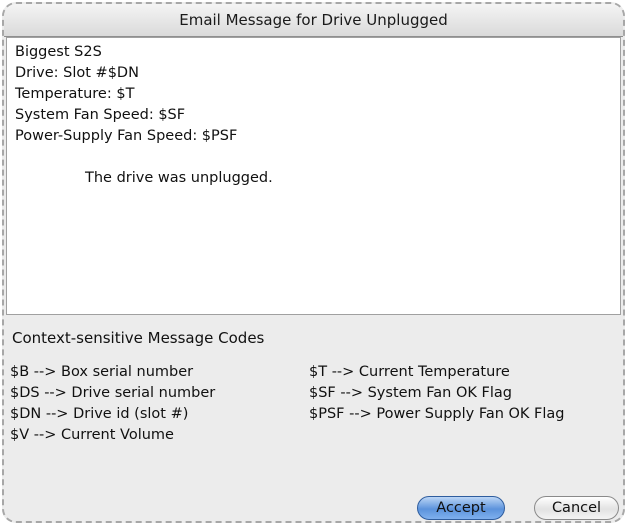 The height and width of the screenshot is (529, 631). What do you see at coordinates (113, 393) in the screenshot?
I see `code-entry: $DS --> Drive serial number` at bounding box center [113, 393].